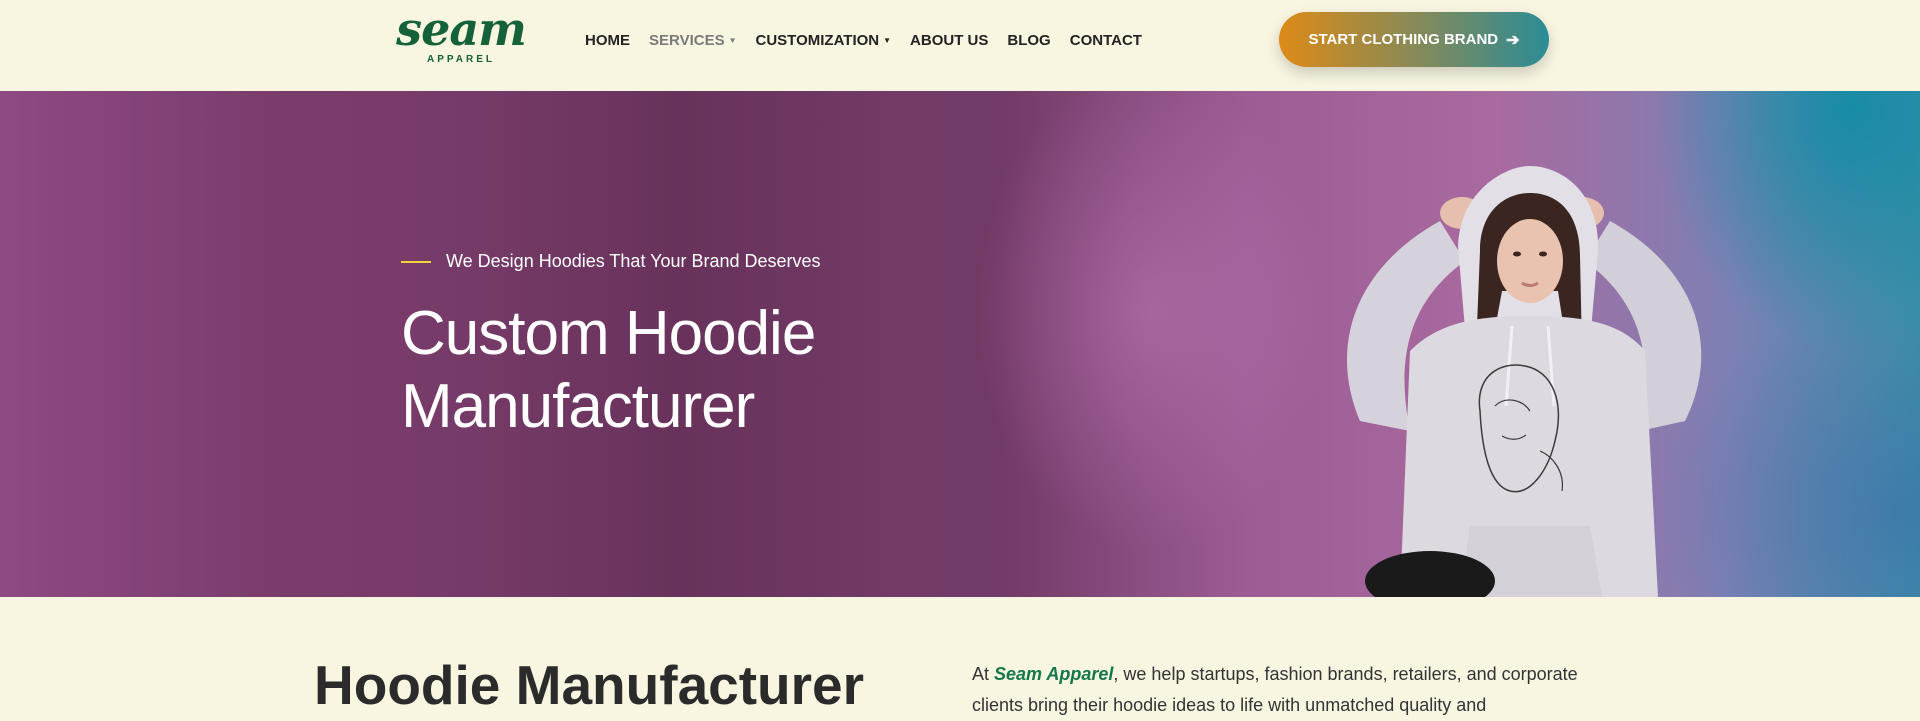  Describe the element at coordinates (1513, 40) in the screenshot. I see `arrow-right-icon: ➔` at that location.